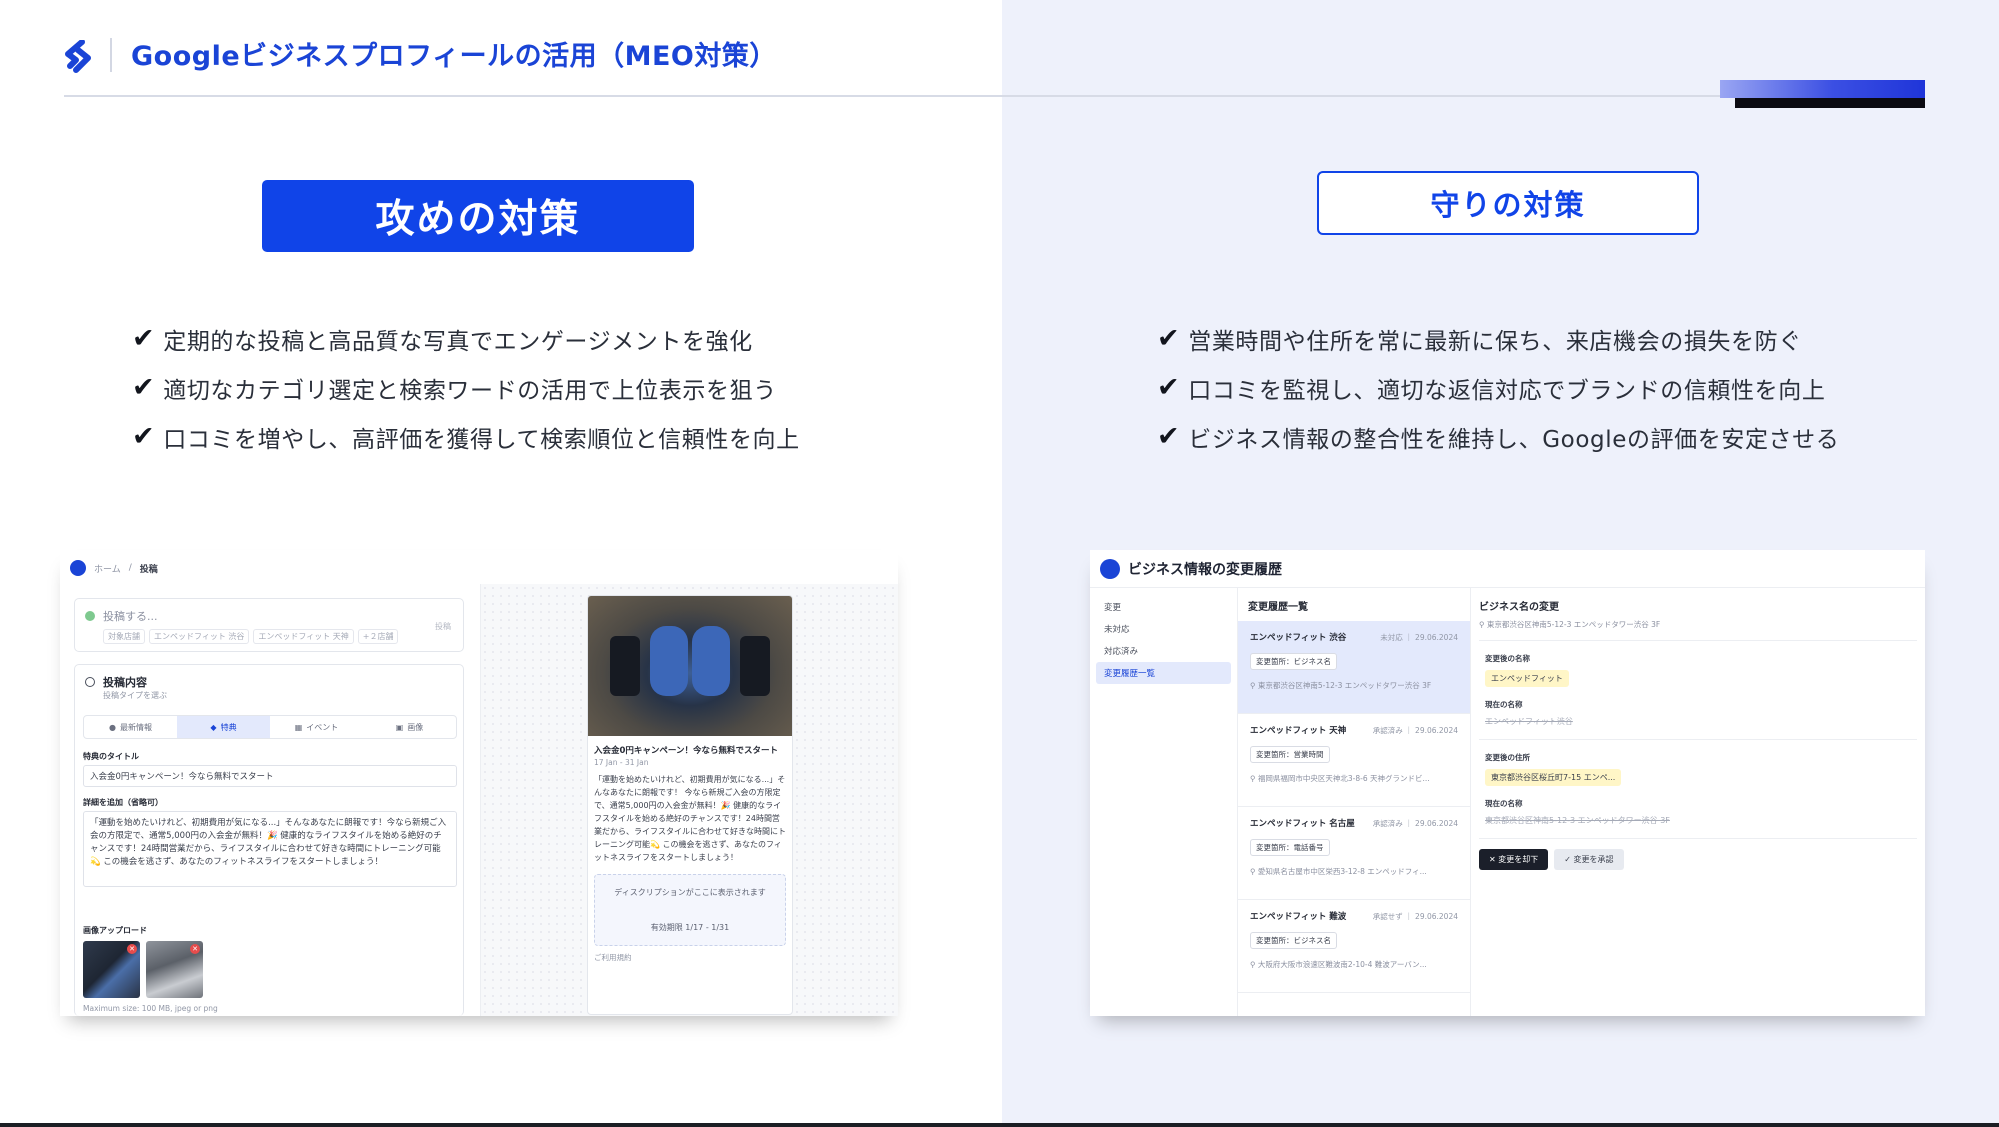 Image resolution: width=1999 pixels, height=1127 pixels. What do you see at coordinates (1577, 820) in the screenshot?
I see `current-address-value: 東京都渋谷区神南5-12-3 エンペッドタワー渋谷 3F` at bounding box center [1577, 820].